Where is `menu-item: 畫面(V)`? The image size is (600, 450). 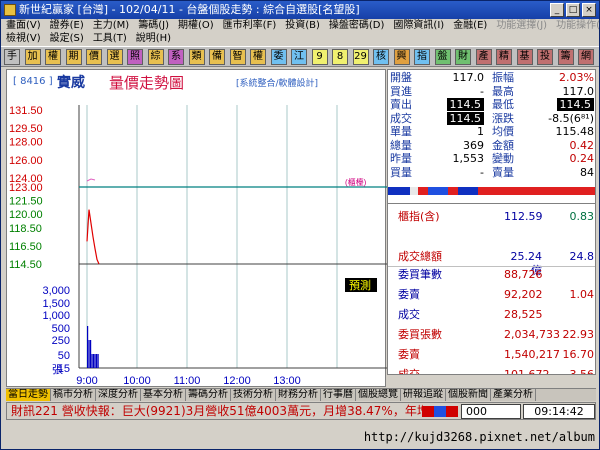 menu-item: 畫面(V) is located at coordinates (23, 25).